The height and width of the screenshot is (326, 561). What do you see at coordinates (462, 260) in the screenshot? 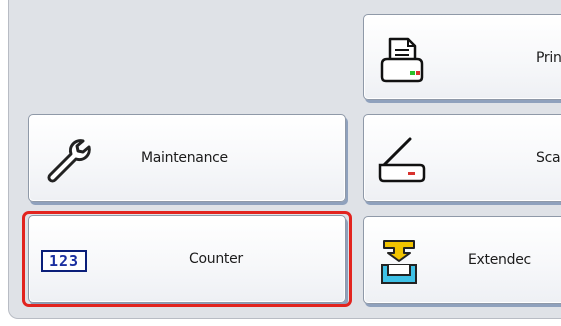
I see `extended-features-button: Extendec` at bounding box center [462, 260].